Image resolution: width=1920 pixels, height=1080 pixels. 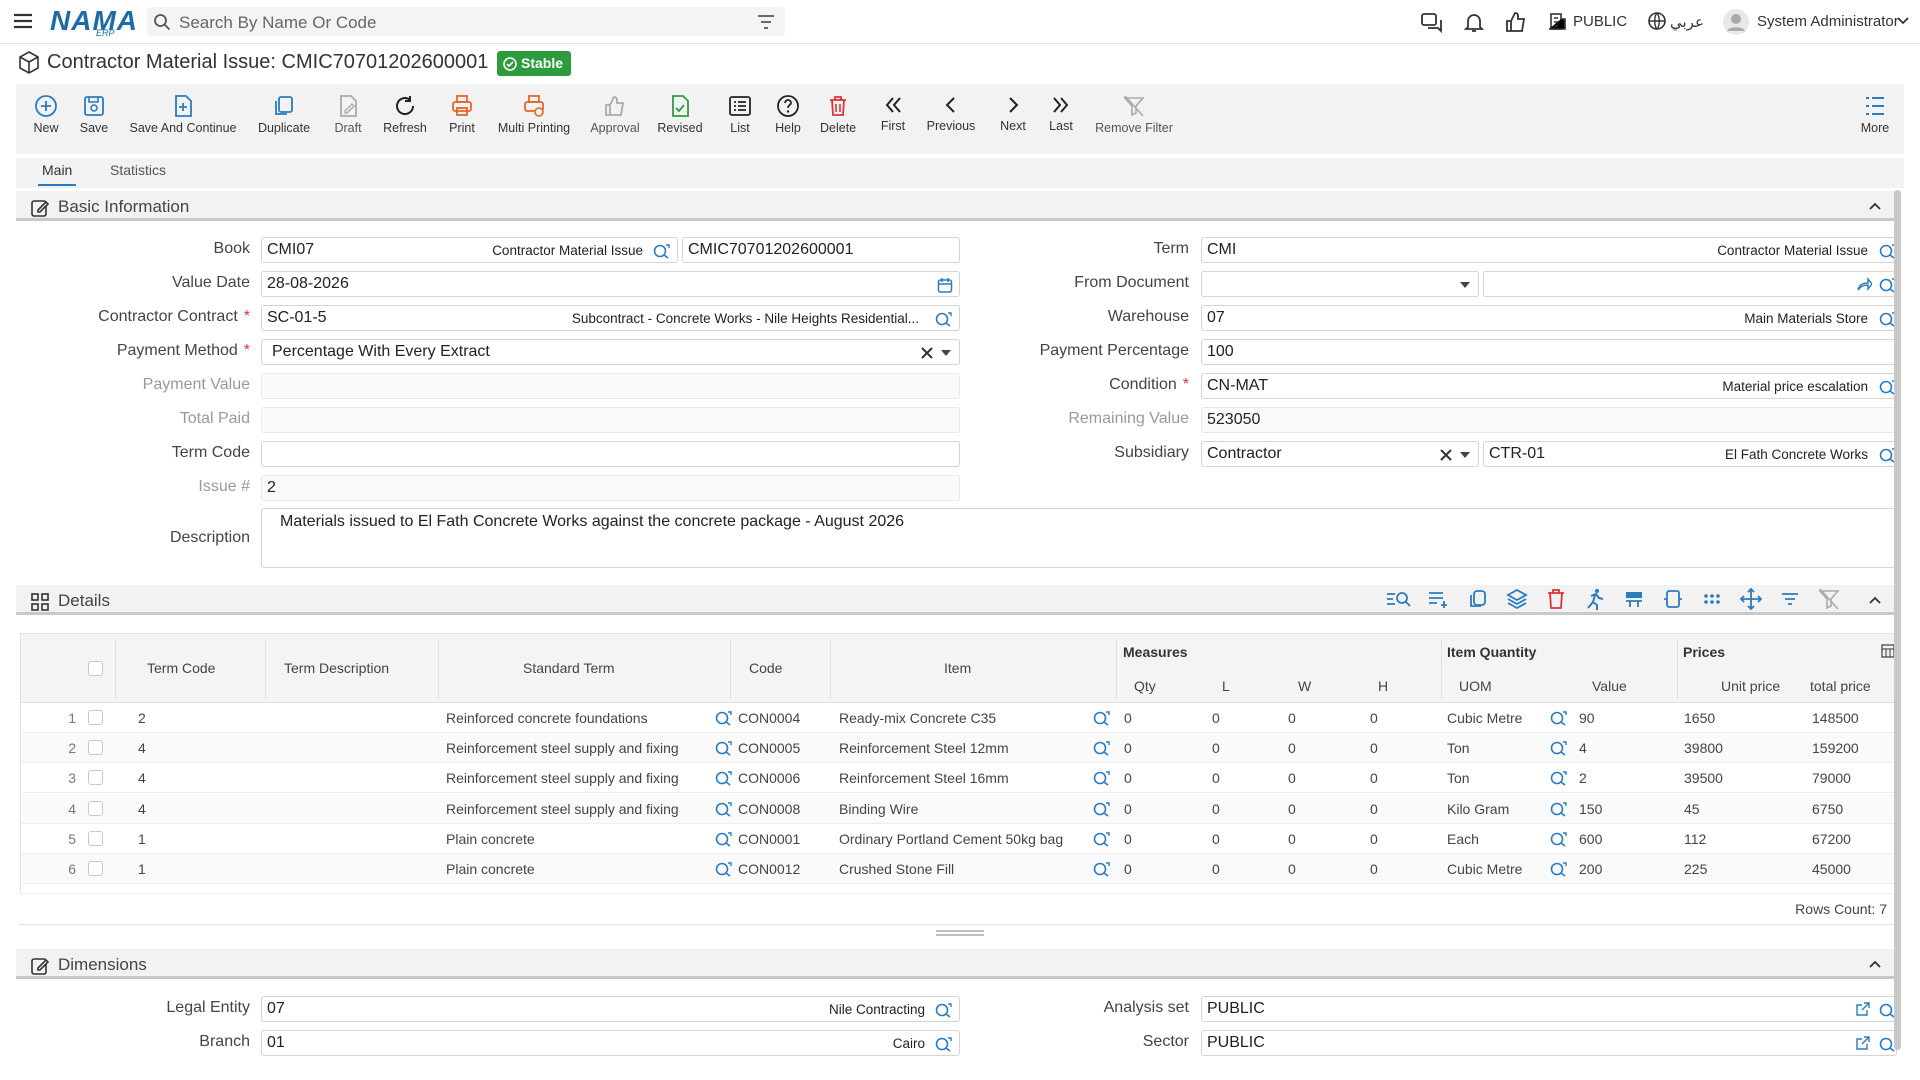 What do you see at coordinates (615, 114) in the screenshot?
I see `approval-button: Approval` at bounding box center [615, 114].